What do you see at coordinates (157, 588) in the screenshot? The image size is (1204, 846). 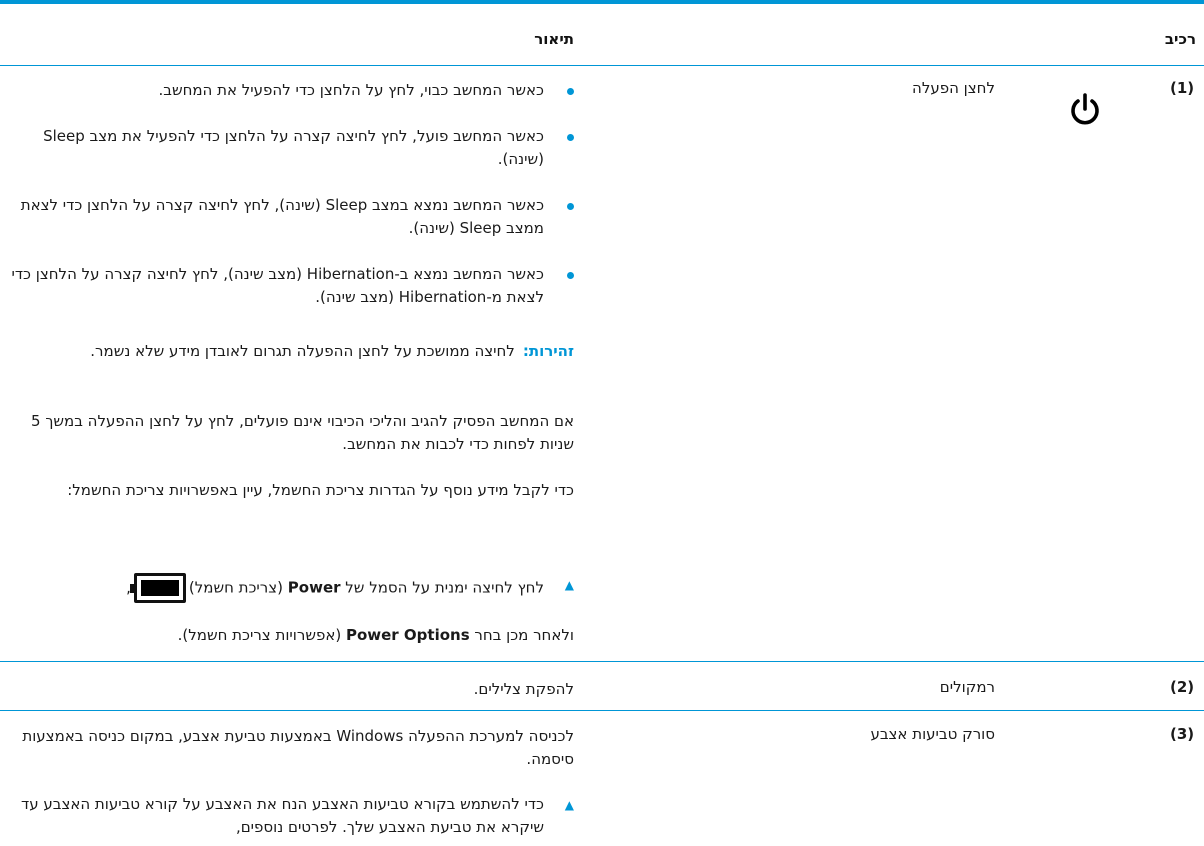 I see `battery-icon` at bounding box center [157, 588].